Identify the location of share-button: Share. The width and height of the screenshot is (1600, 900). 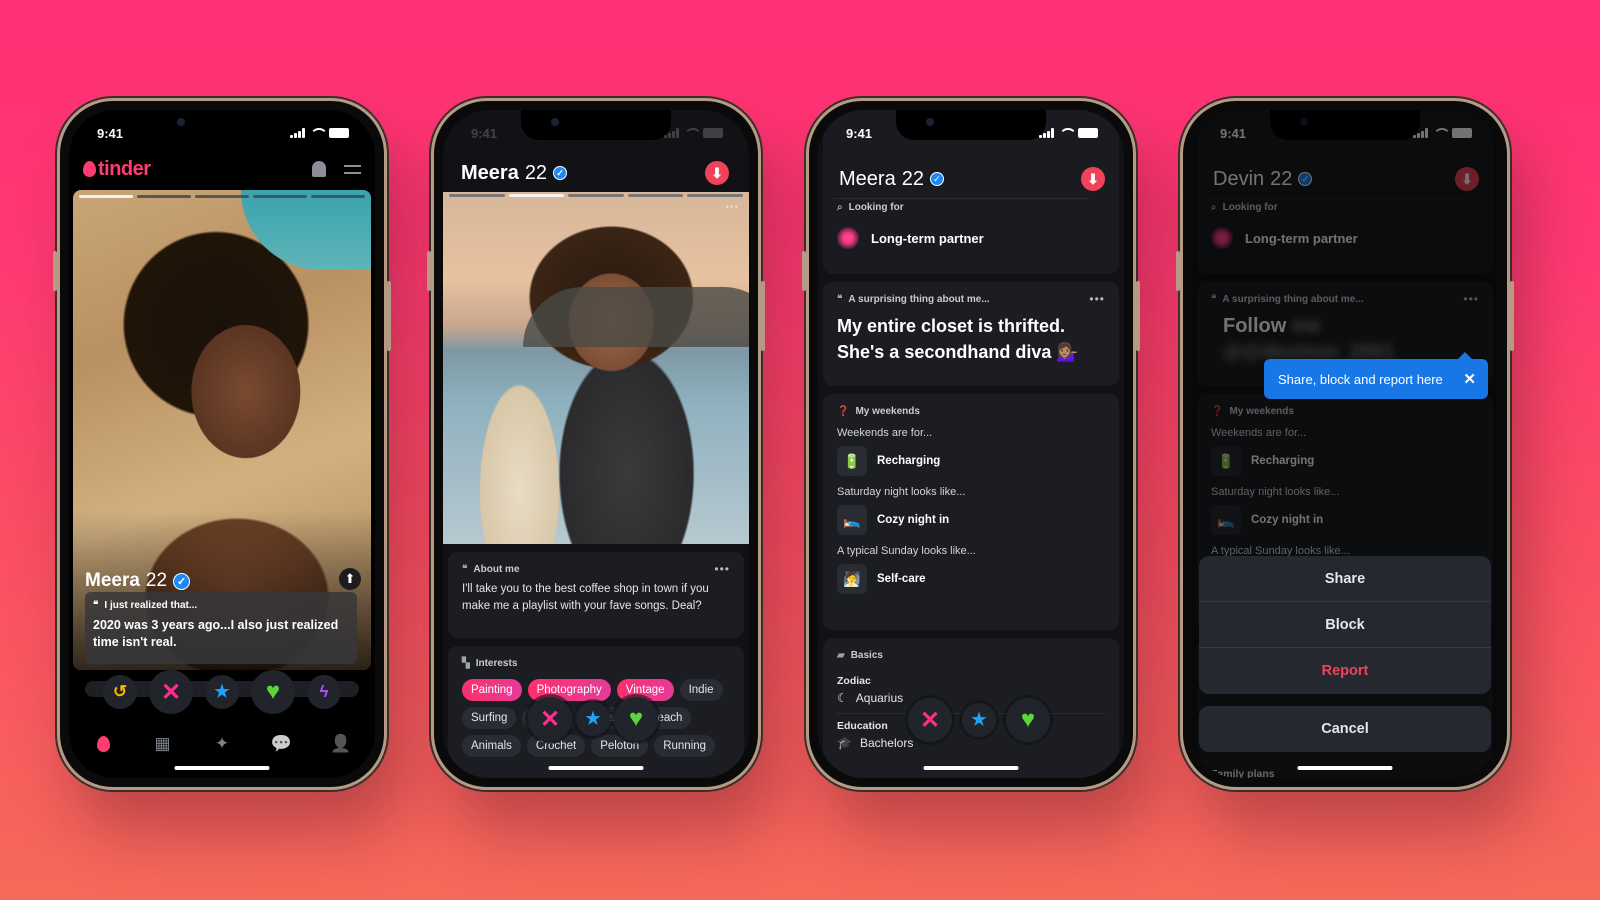
(1345, 579).